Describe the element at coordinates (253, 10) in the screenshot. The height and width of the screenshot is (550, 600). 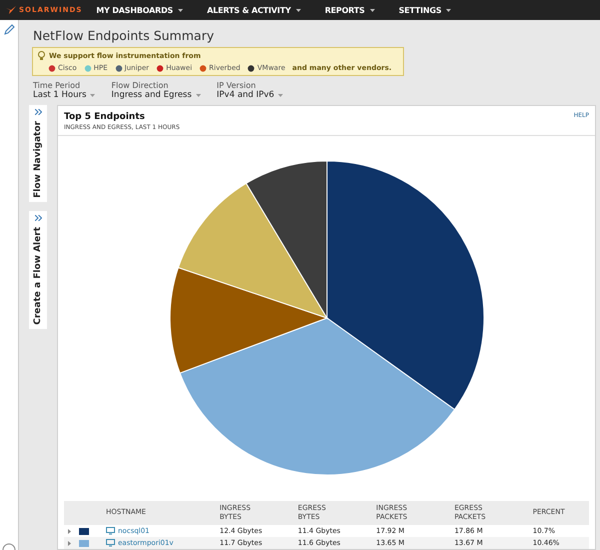
I see `nav-menu: ALERTS & ACTIVITY` at that location.